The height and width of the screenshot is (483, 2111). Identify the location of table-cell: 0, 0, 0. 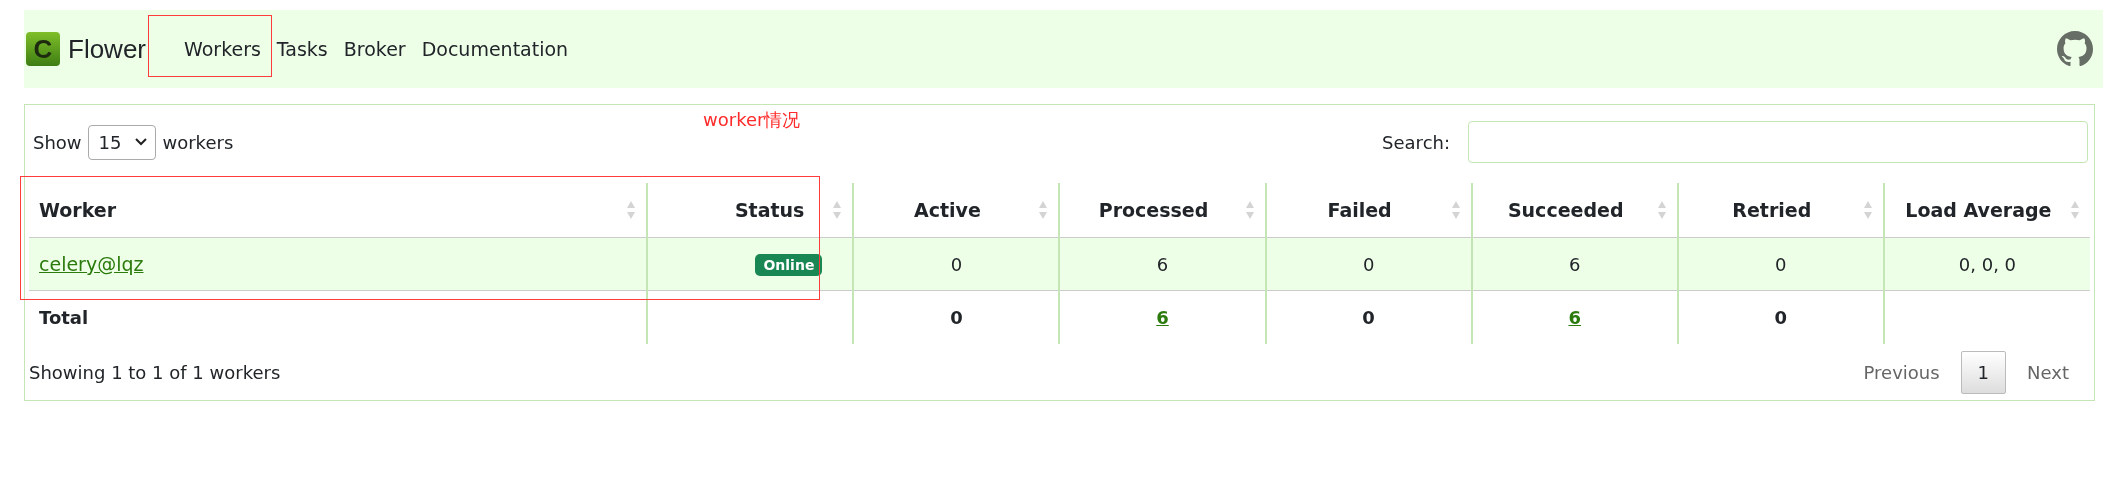
(1986, 264).